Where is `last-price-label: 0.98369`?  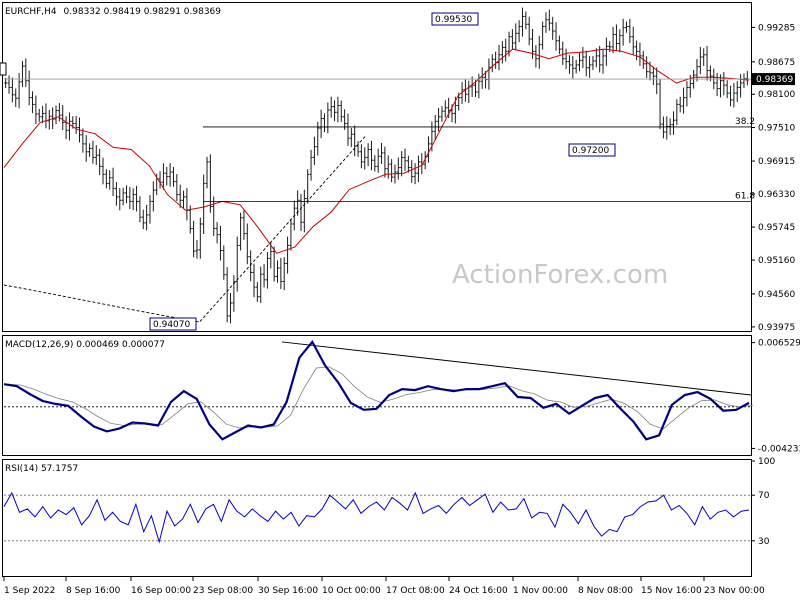 last-price-label: 0.98369 is located at coordinates (774, 80).